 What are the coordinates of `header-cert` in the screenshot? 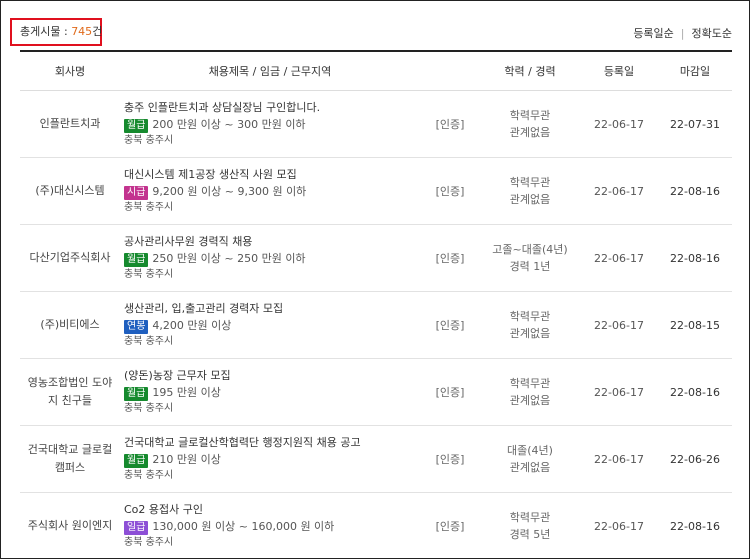 It's located at (450, 71).